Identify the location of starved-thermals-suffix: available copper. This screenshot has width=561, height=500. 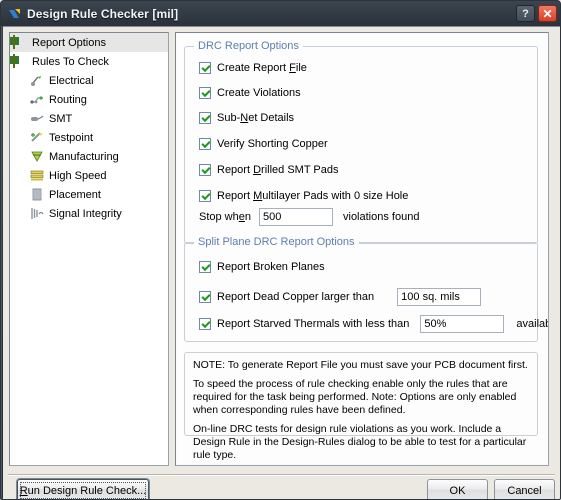
(532, 324).